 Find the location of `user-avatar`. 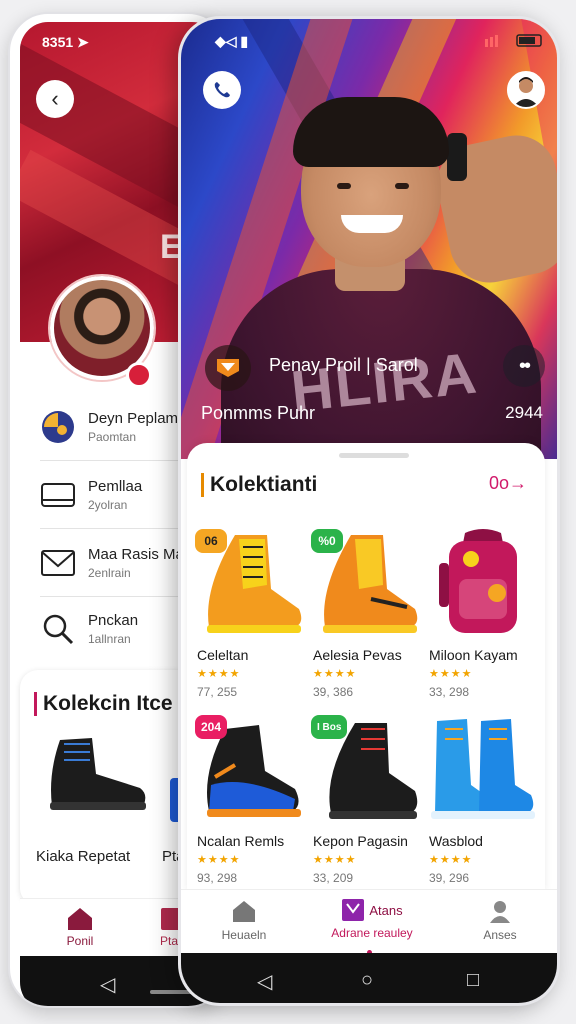

user-avatar is located at coordinates (526, 90).